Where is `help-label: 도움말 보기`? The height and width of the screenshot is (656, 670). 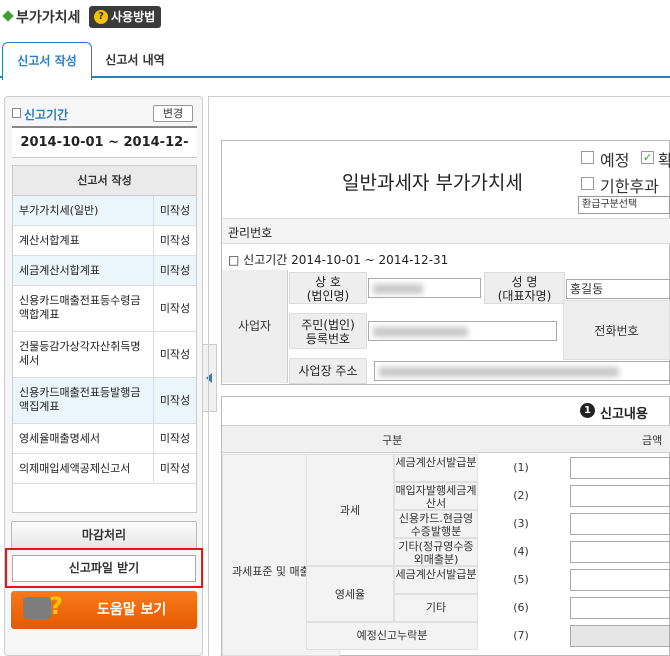
help-label: 도움말 보기 is located at coordinates (132, 610).